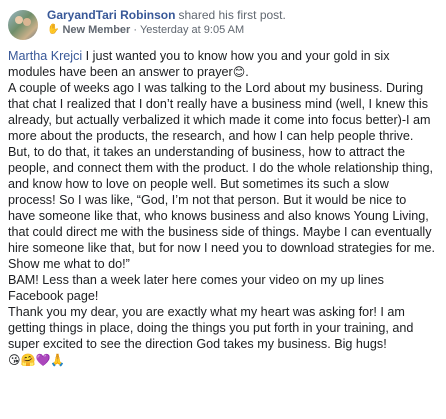 The image size is (446, 419). What do you see at coordinates (53, 29) in the screenshot?
I see `wave-hand-icon: ✋` at bounding box center [53, 29].